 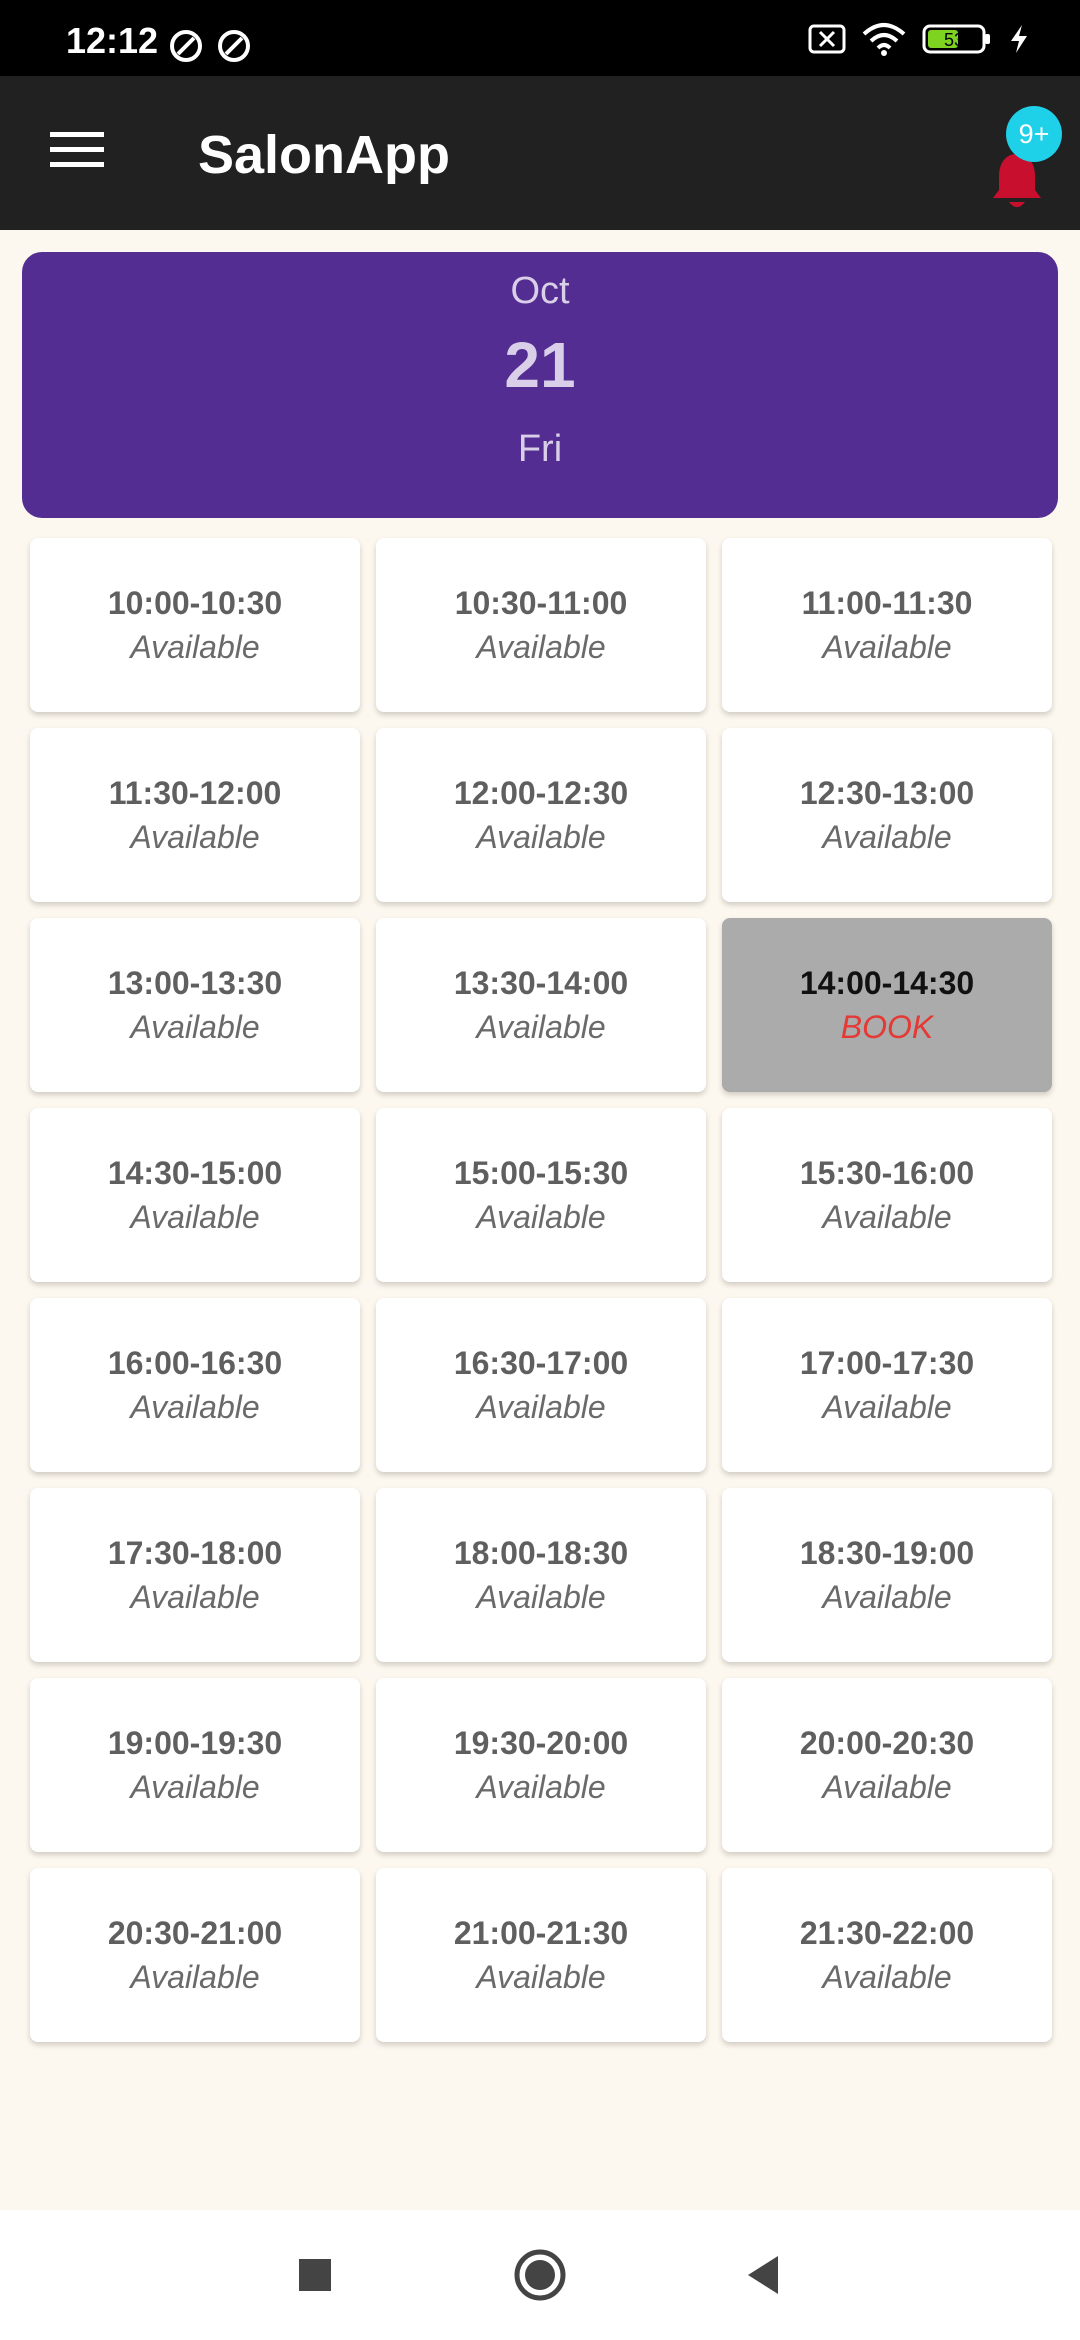 I want to click on notification-button: 9+, so click(x=1025, y=161).